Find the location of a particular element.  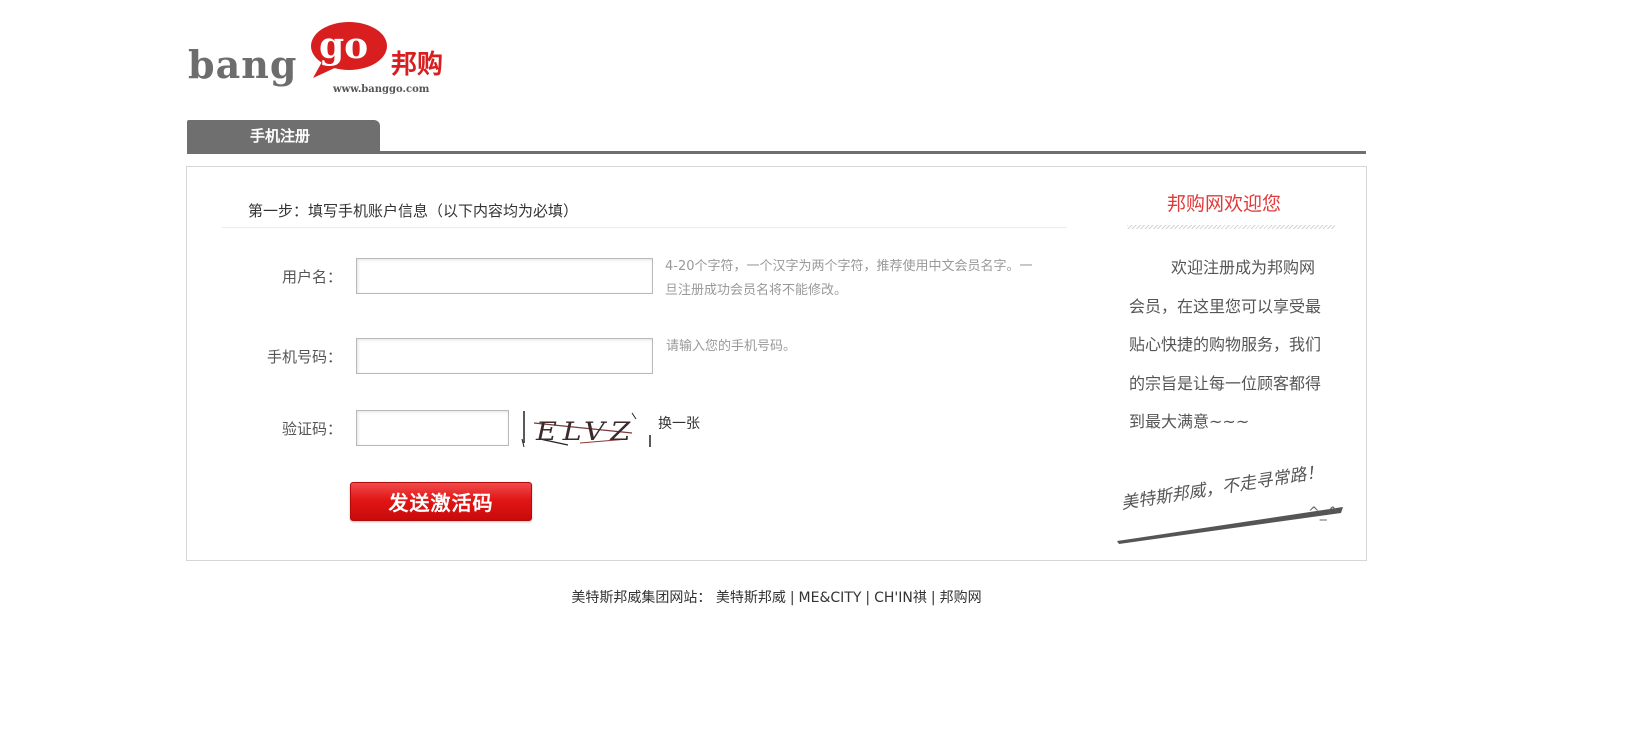

captcha-image-text: ELVZ is located at coordinates (585, 431).